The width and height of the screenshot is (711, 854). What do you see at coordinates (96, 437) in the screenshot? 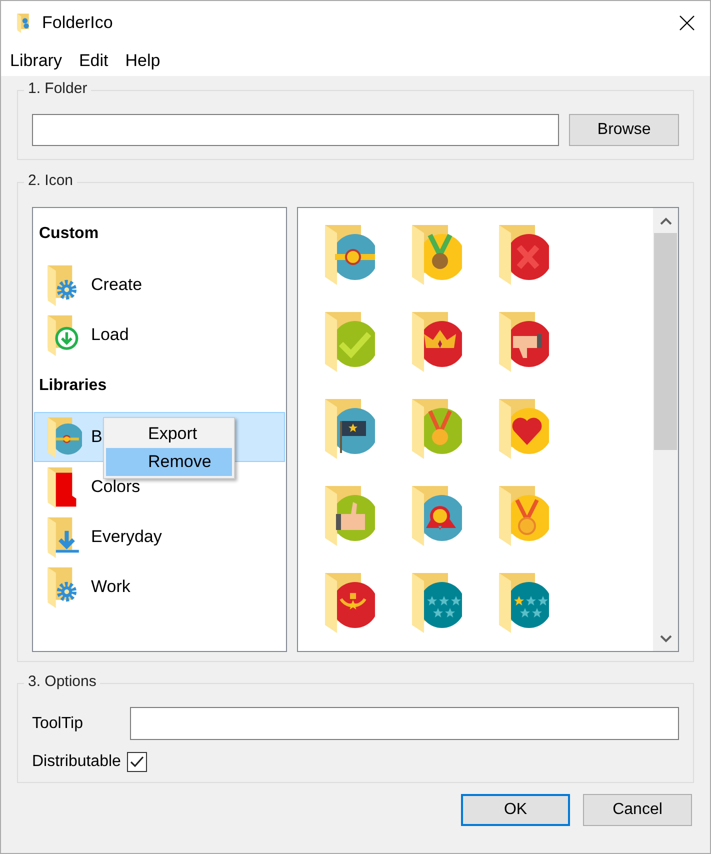
I see `item-label: B` at bounding box center [96, 437].